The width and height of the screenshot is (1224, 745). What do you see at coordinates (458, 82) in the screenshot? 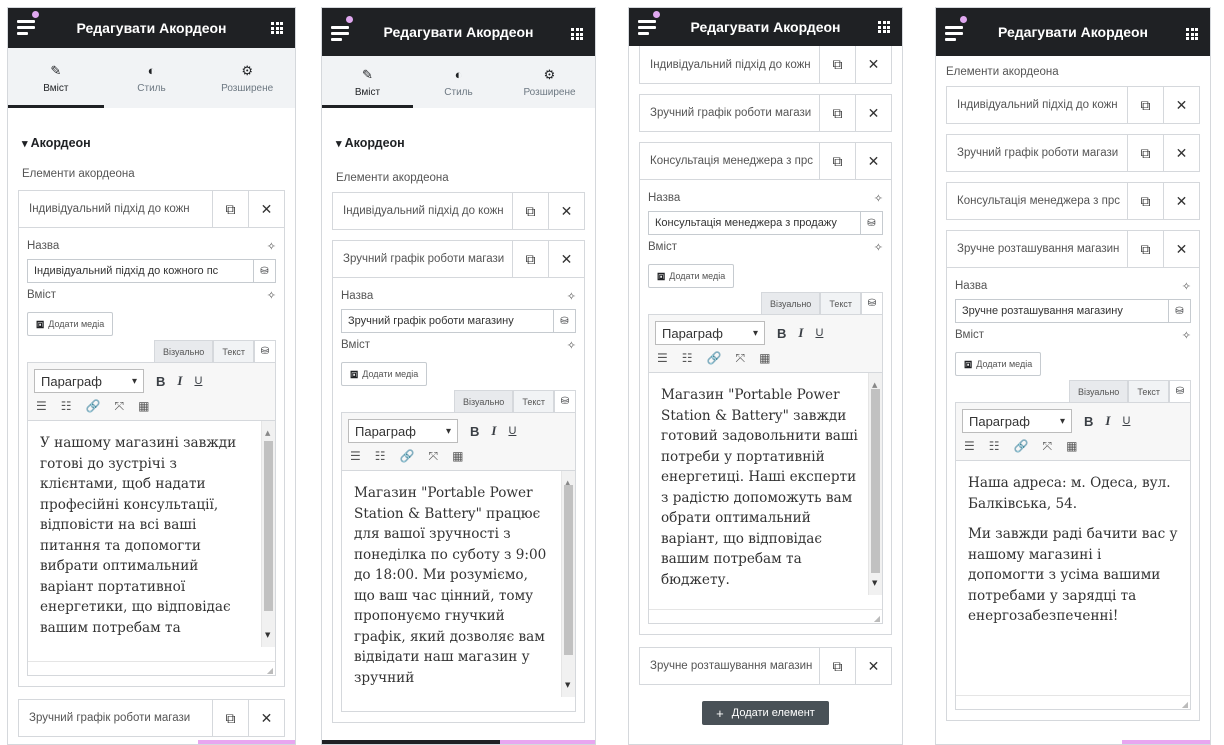
I see `tab-style: ◐ Стиль` at bounding box center [458, 82].